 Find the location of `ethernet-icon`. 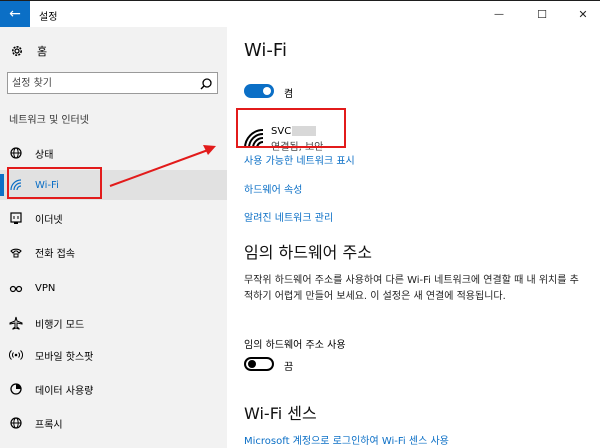

ethernet-icon is located at coordinates (16, 218).